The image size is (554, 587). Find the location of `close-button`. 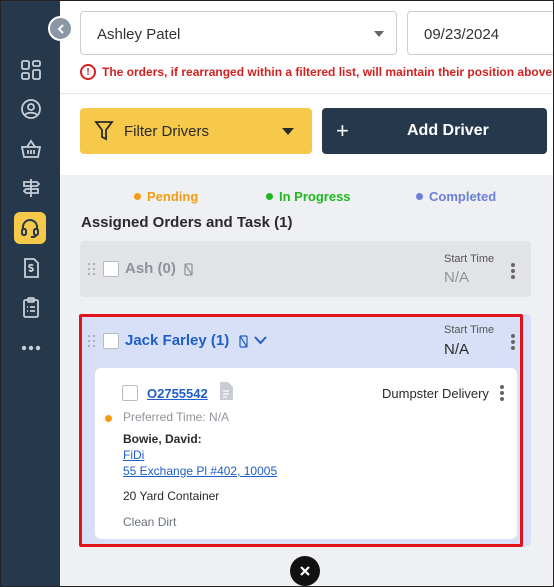

close-button is located at coordinates (305, 571).